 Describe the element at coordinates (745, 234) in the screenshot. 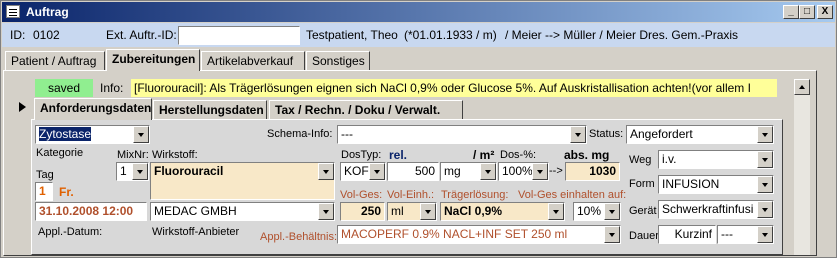

I see `dauer-unit-combo: ---` at that location.